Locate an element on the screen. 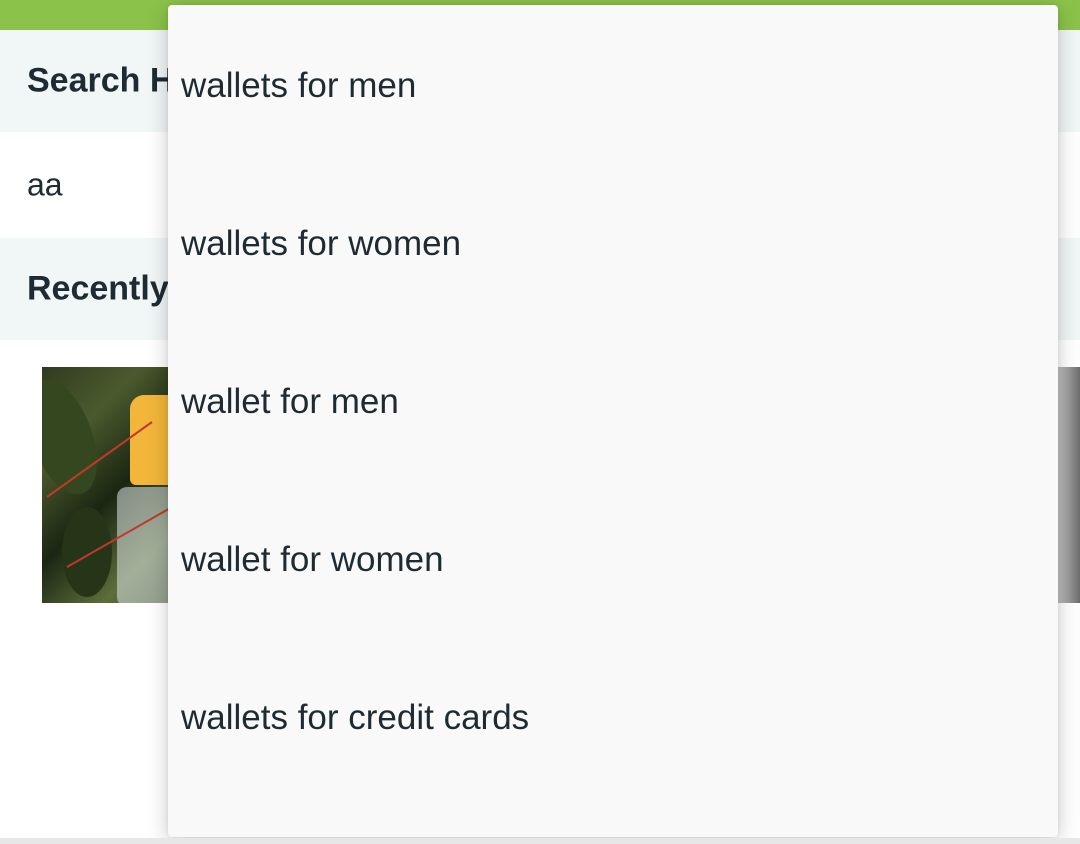 The width and height of the screenshot is (1080, 844). suggestion-label: wallet for men is located at coordinates (290, 401).